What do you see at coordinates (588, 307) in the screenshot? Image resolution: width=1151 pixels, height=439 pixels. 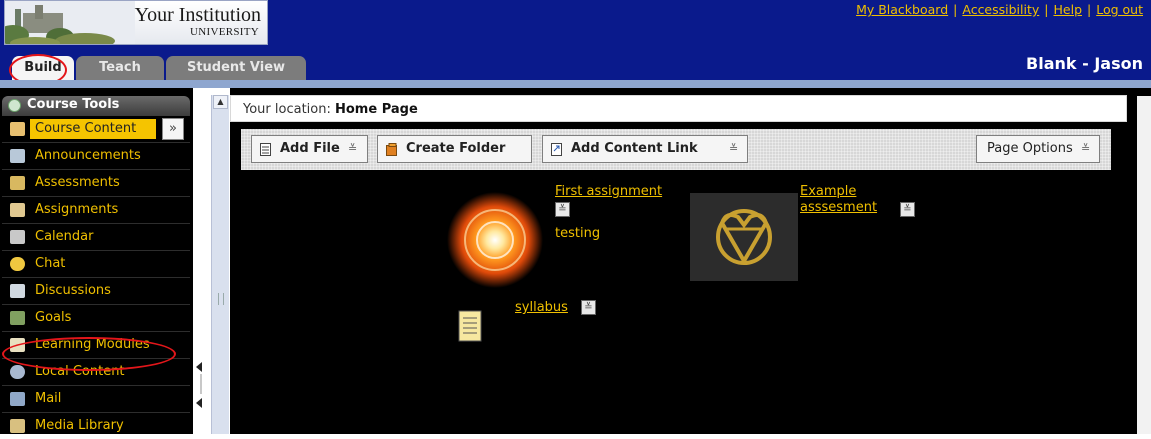 I see `syllabus-menu-icon: ≚` at bounding box center [588, 307].